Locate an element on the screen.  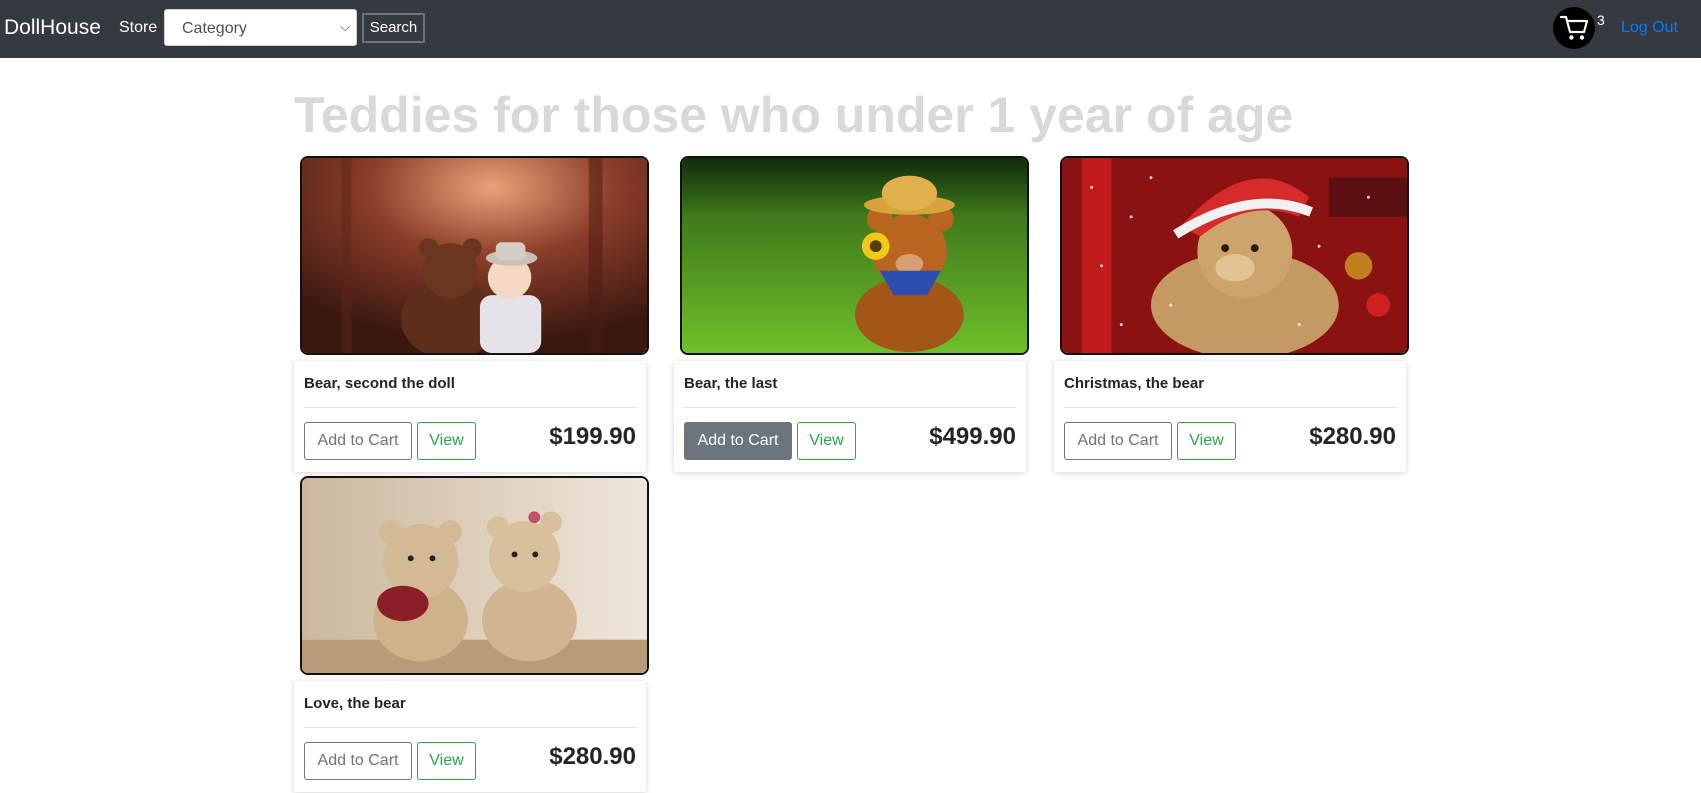
product-card: Bear, the last Add to Cart View $499.90 is located at coordinates (851, 314).